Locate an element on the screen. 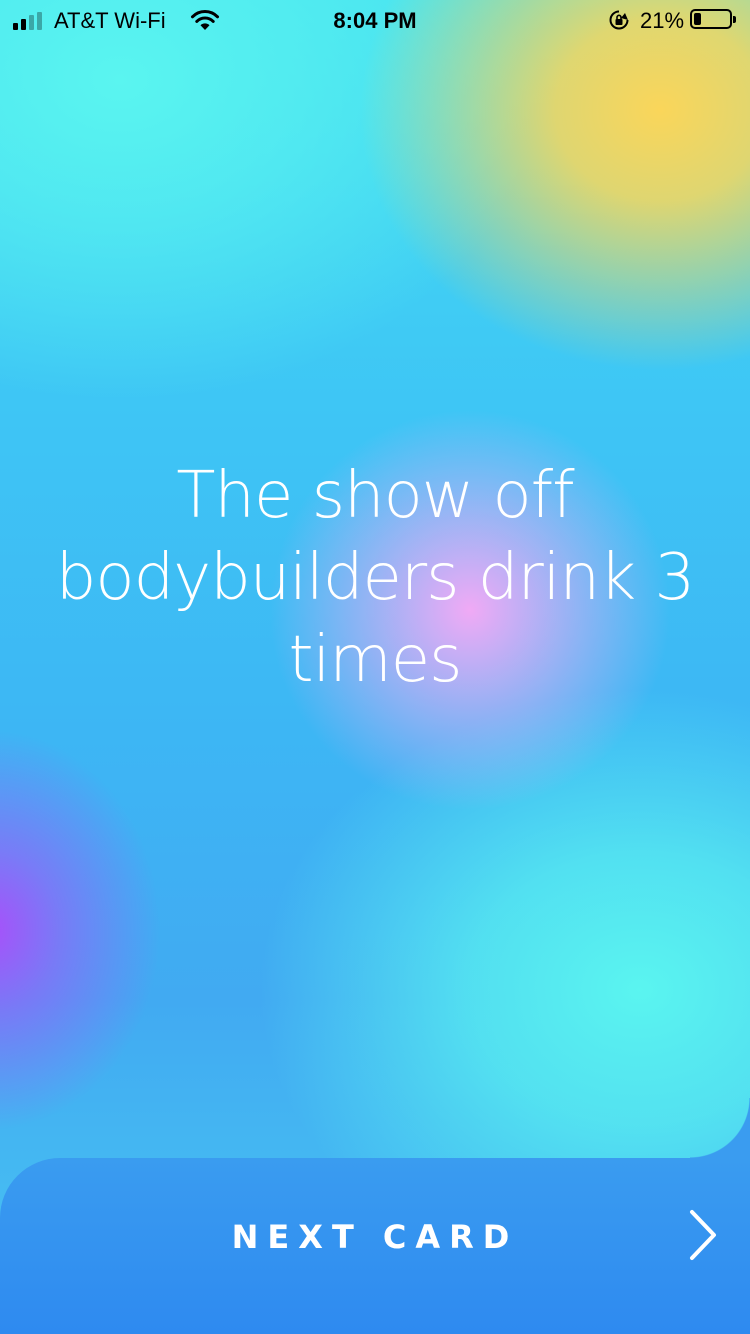  battery-percent: 21% is located at coordinates (662, 20).